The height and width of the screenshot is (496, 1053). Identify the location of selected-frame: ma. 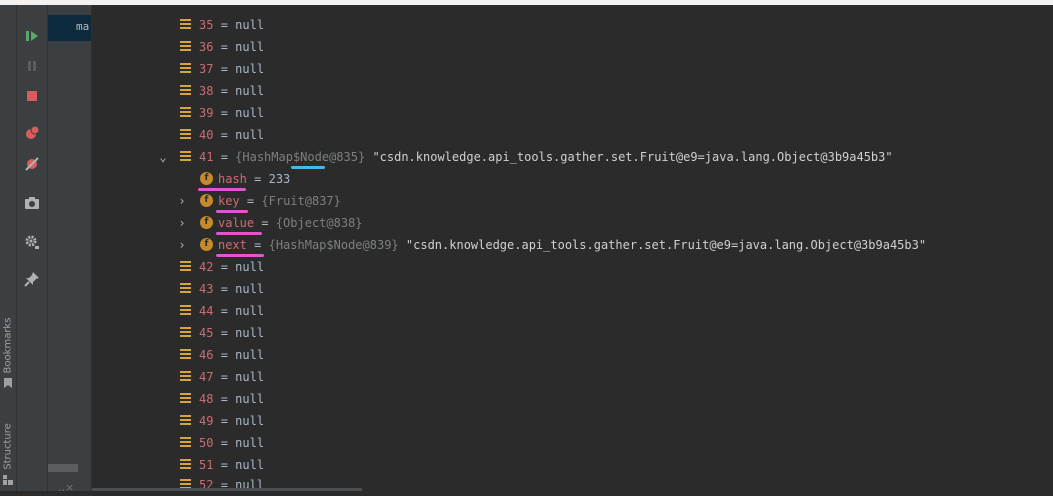
(69, 28).